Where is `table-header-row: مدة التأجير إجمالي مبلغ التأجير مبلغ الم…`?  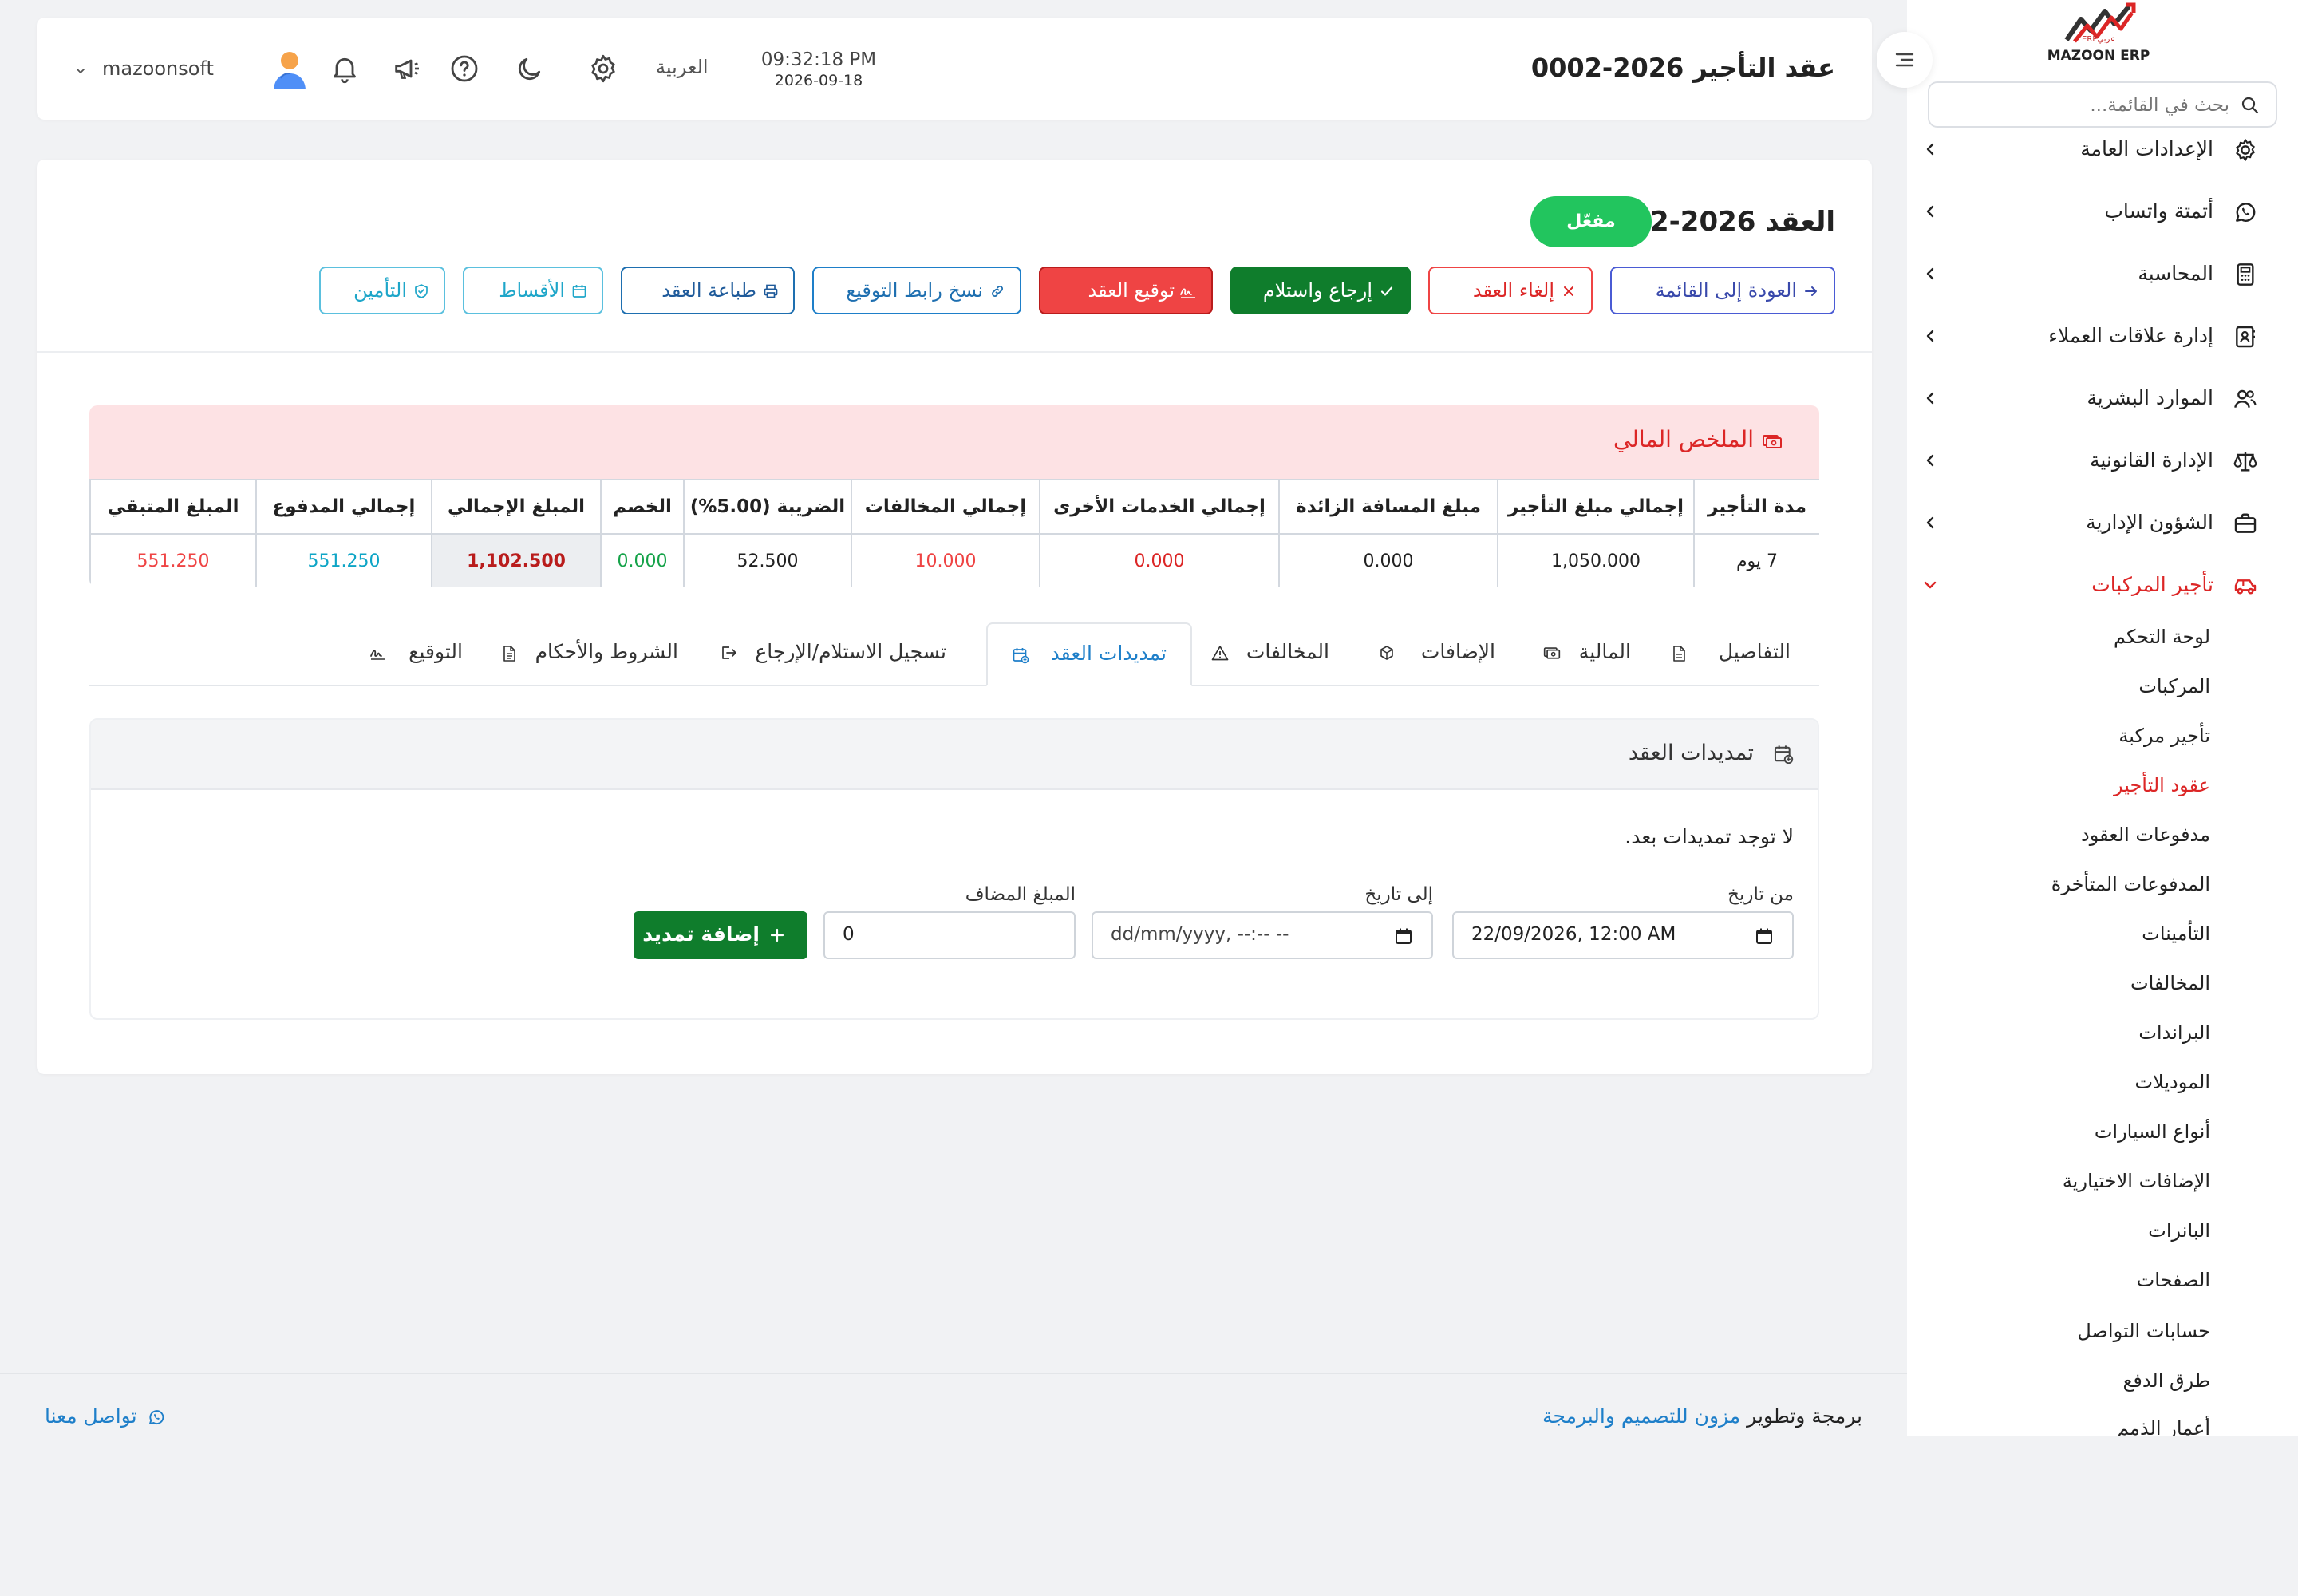
table-header-row: مدة التأجير إجمالي مبلغ التأجير مبلغ الم… is located at coordinates (954, 507).